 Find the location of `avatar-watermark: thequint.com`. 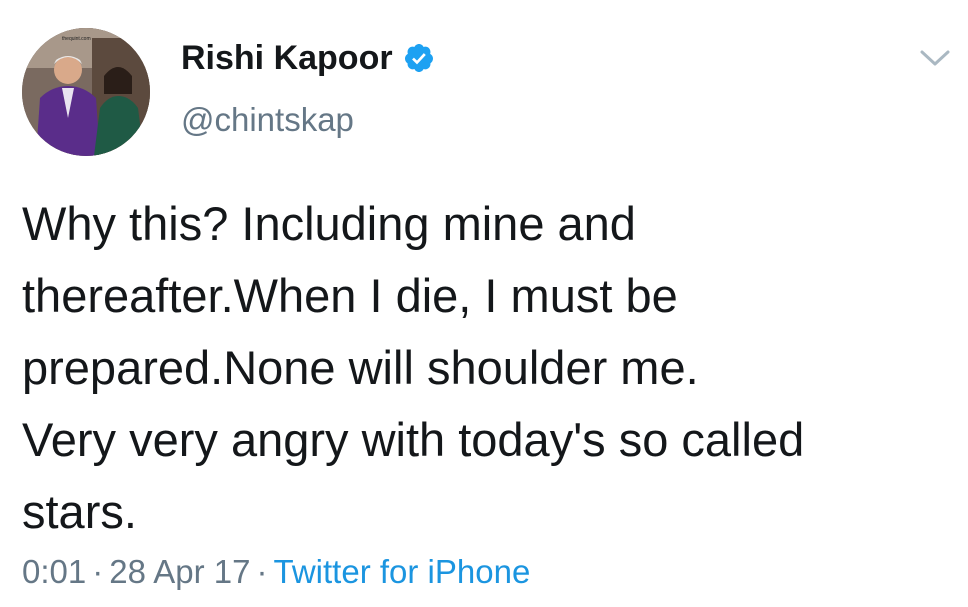

avatar-watermark: thequint.com is located at coordinates (76, 39).